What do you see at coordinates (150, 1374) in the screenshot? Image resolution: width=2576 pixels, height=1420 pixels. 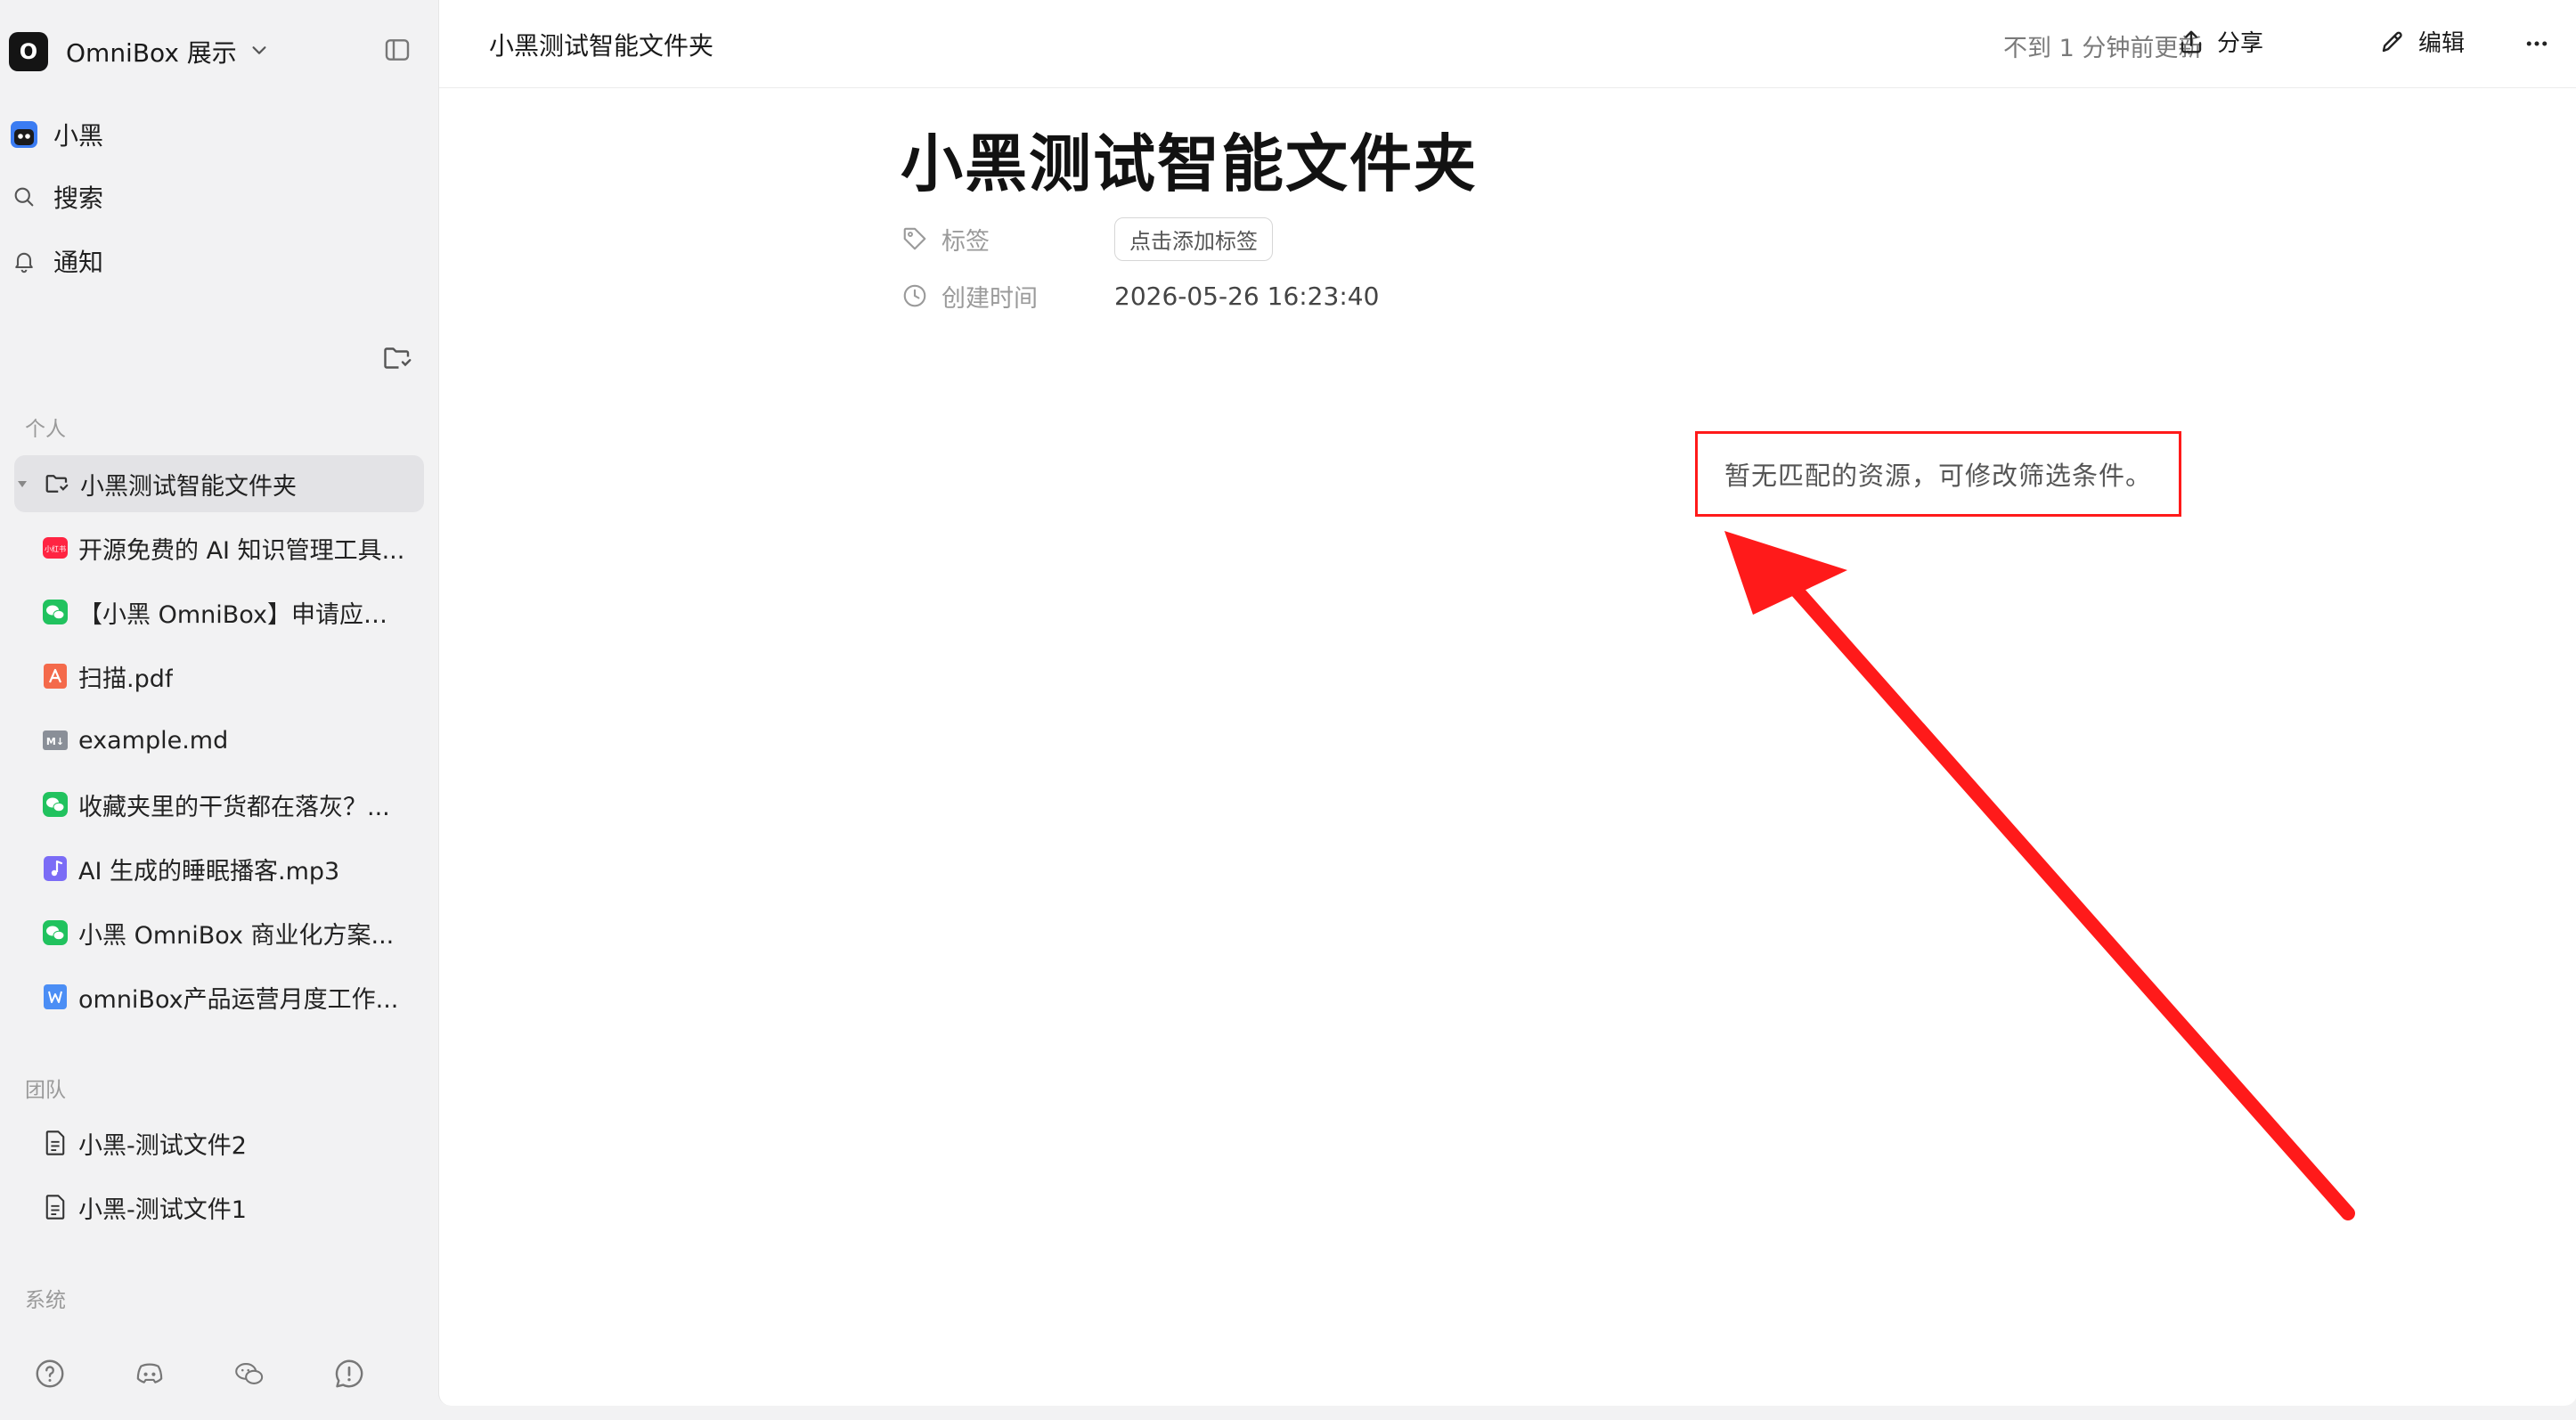 I see `discord-icon` at bounding box center [150, 1374].